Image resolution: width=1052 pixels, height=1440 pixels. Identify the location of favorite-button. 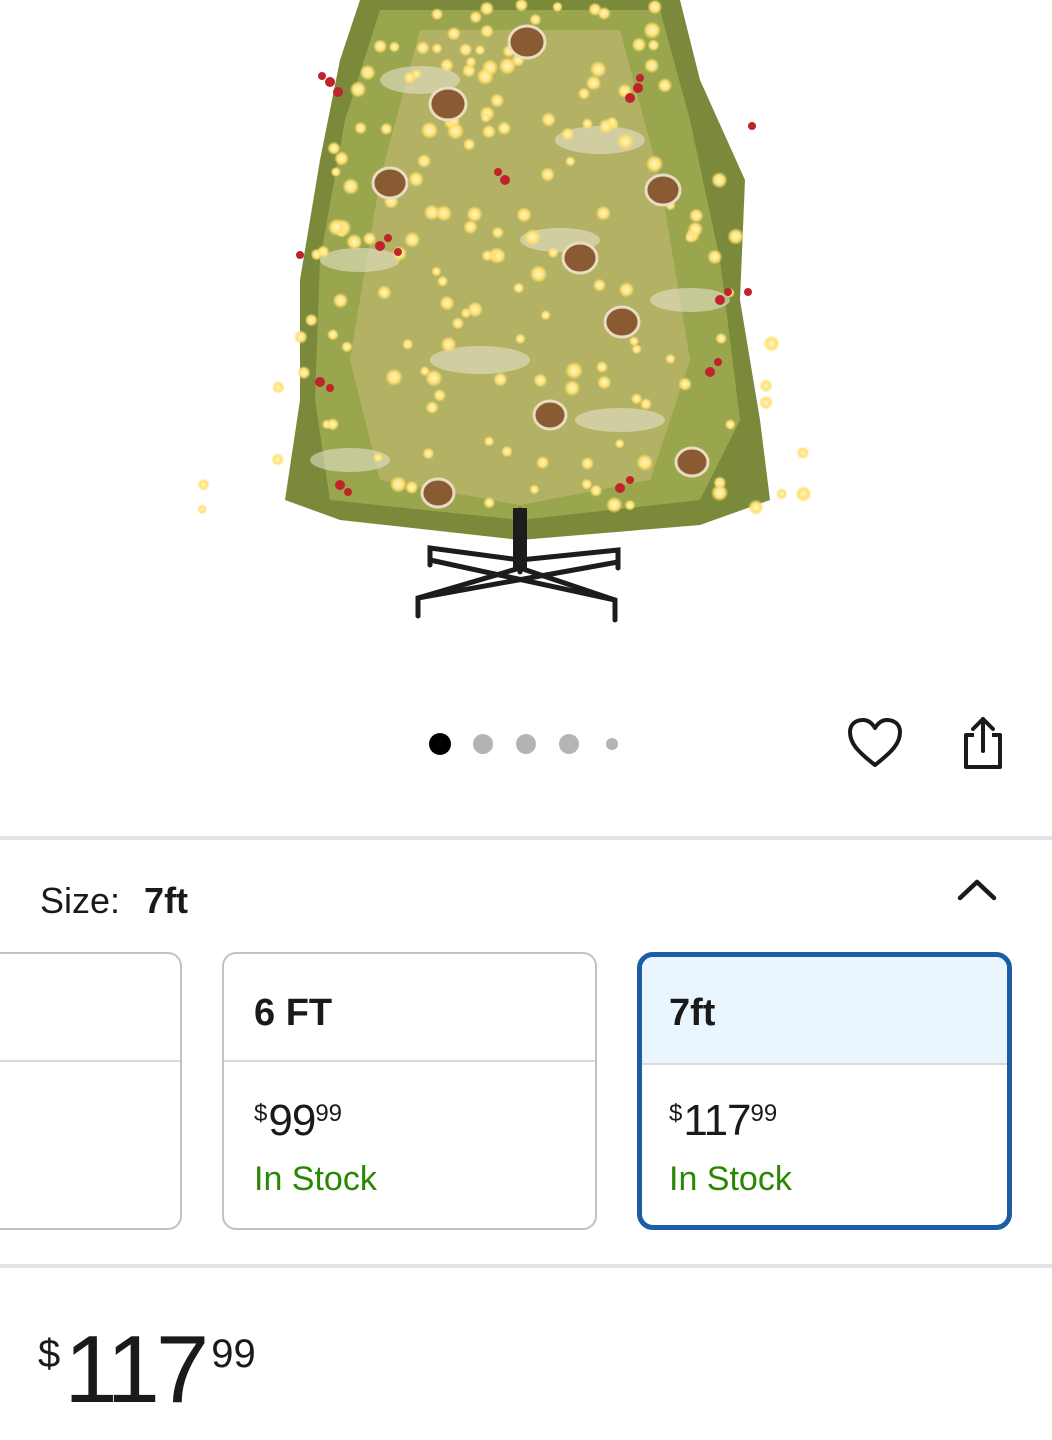
(875, 743).